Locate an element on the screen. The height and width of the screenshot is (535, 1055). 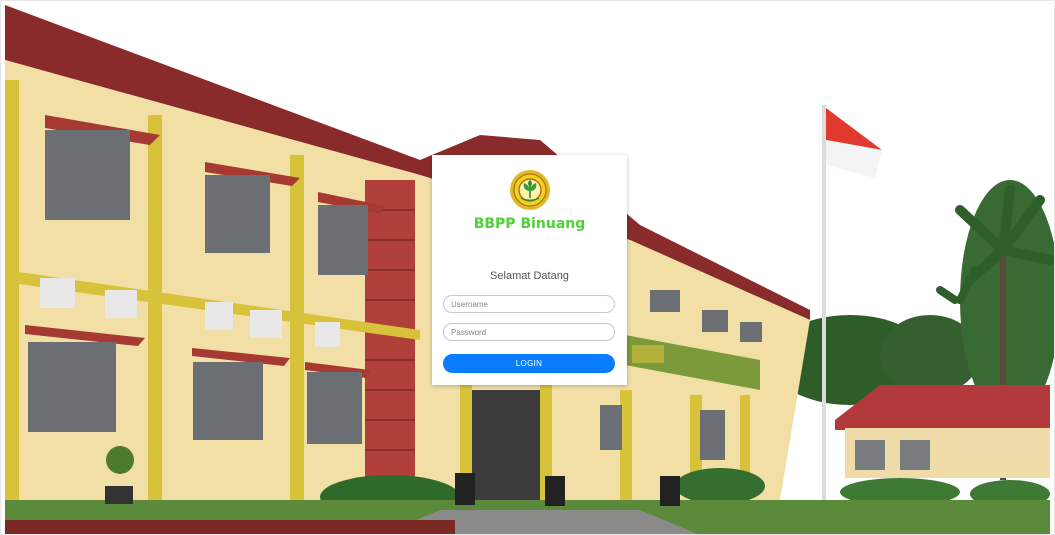
logo is located at coordinates (529, 191).